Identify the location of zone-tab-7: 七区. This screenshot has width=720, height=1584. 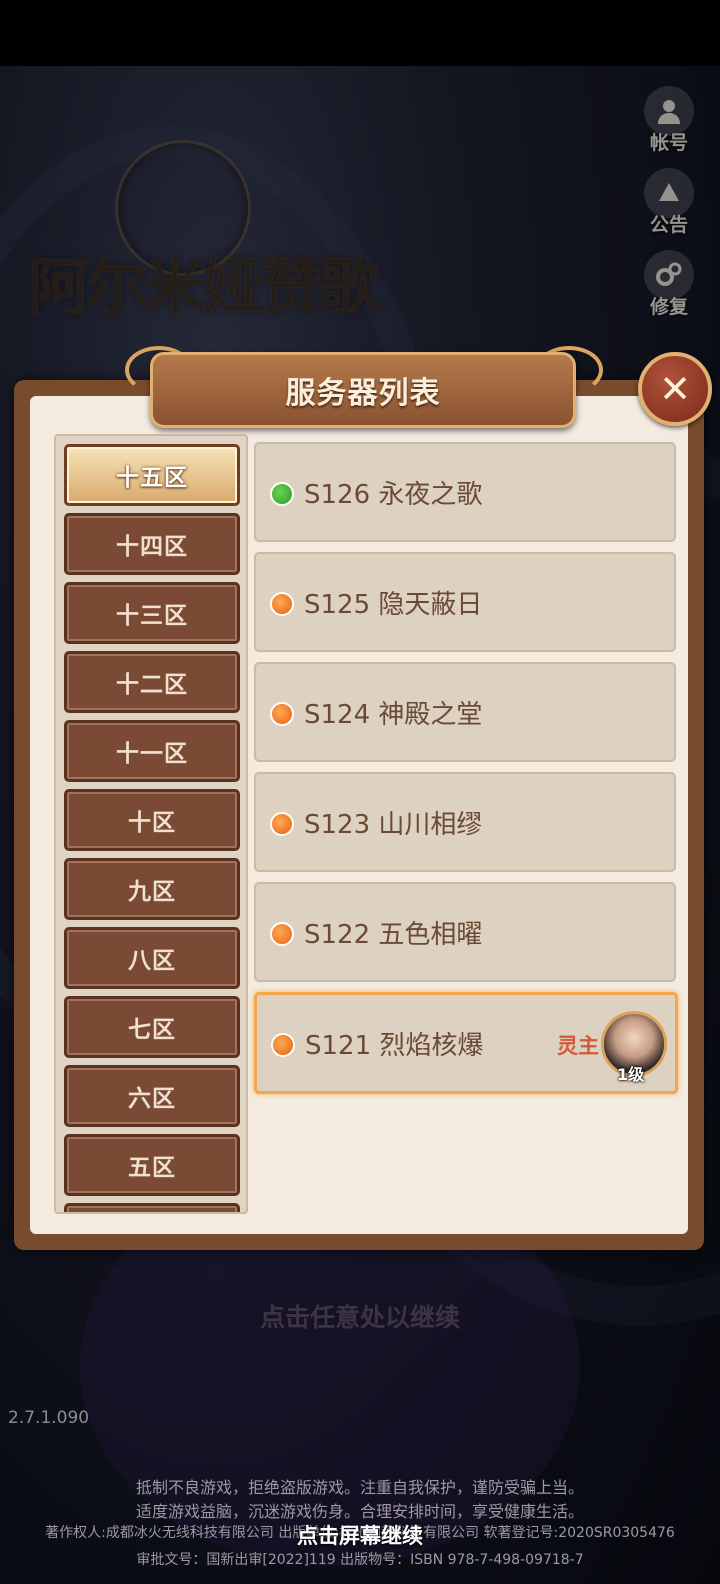
(152, 1027).